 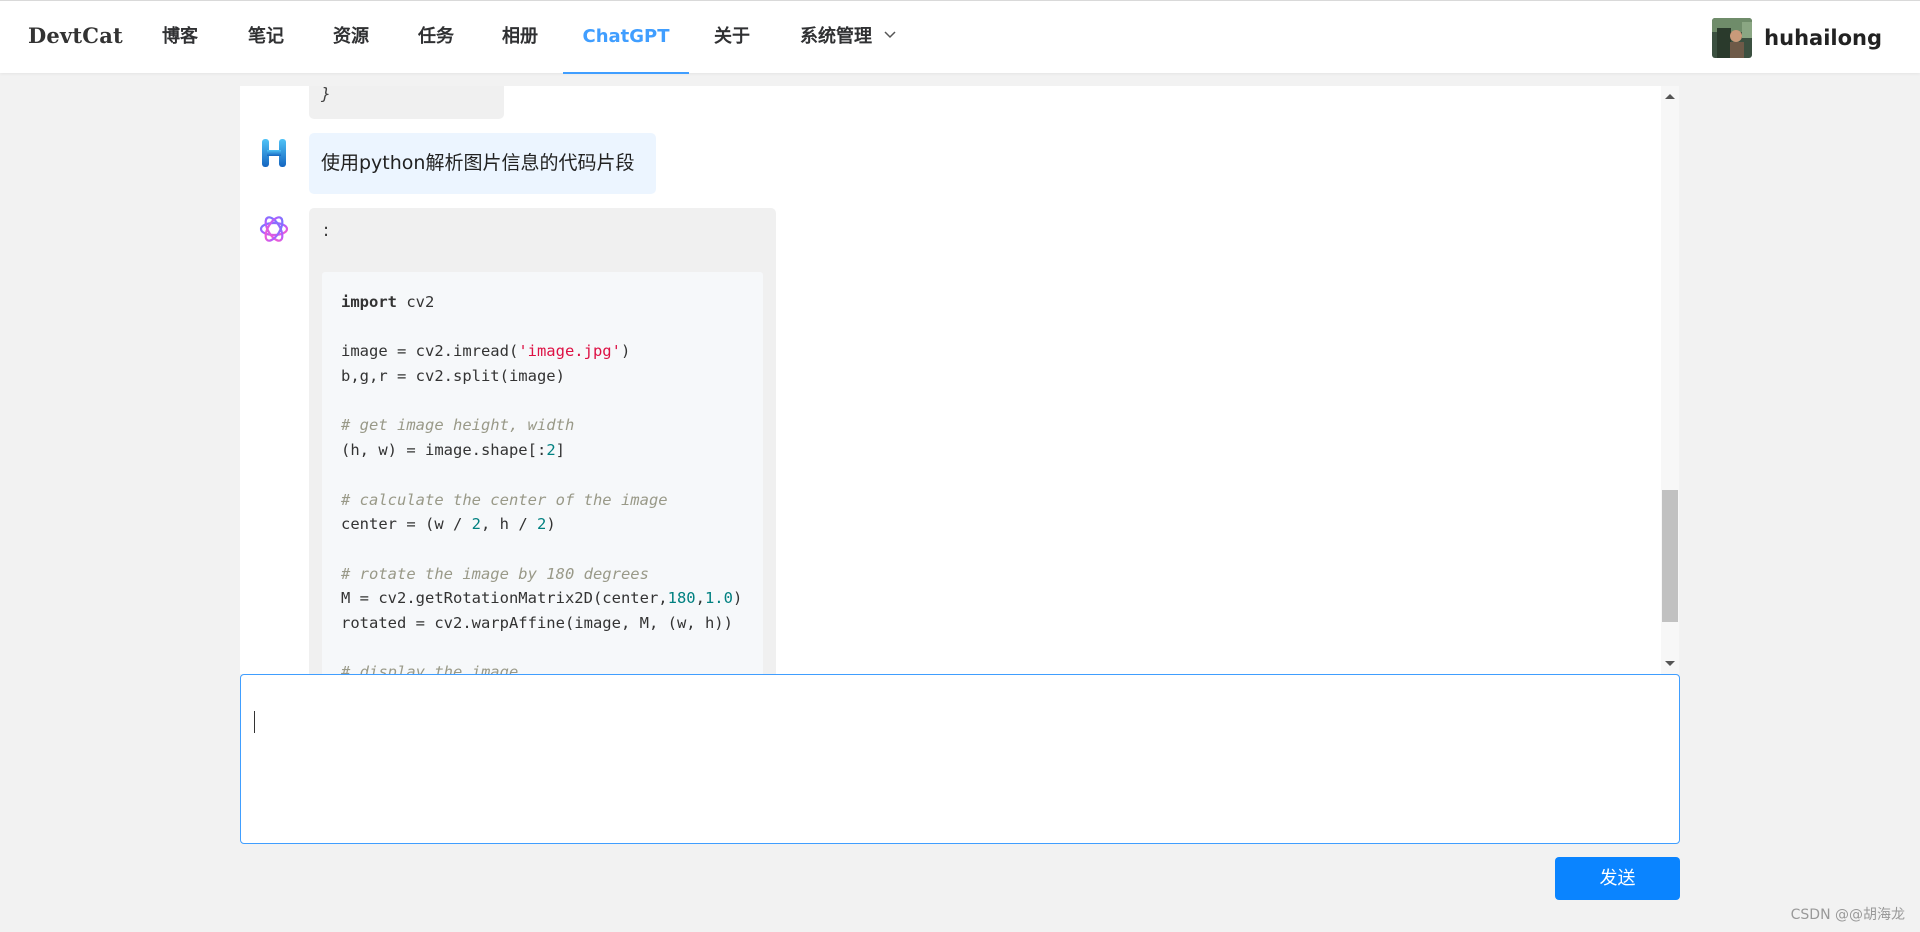 What do you see at coordinates (436, 37) in the screenshot?
I see `nav-item-tasks: 任务` at bounding box center [436, 37].